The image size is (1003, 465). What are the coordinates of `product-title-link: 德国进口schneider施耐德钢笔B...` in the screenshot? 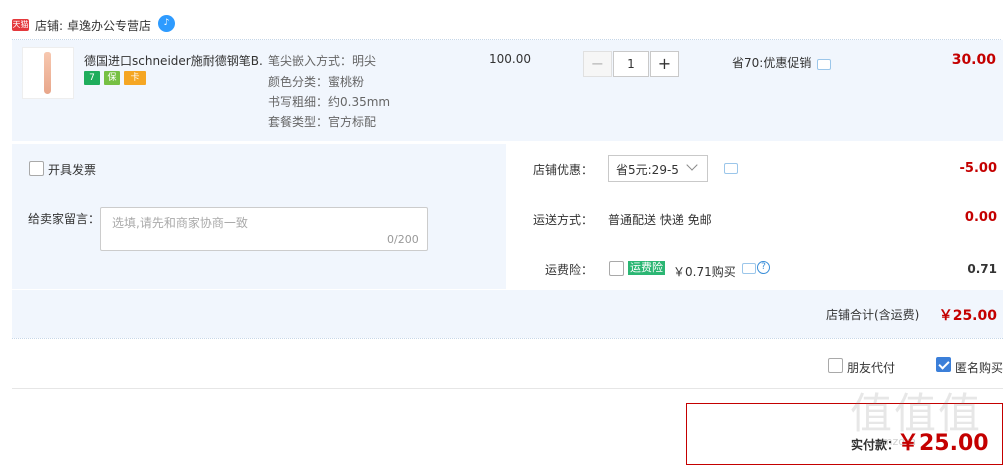 It's located at (174, 60).